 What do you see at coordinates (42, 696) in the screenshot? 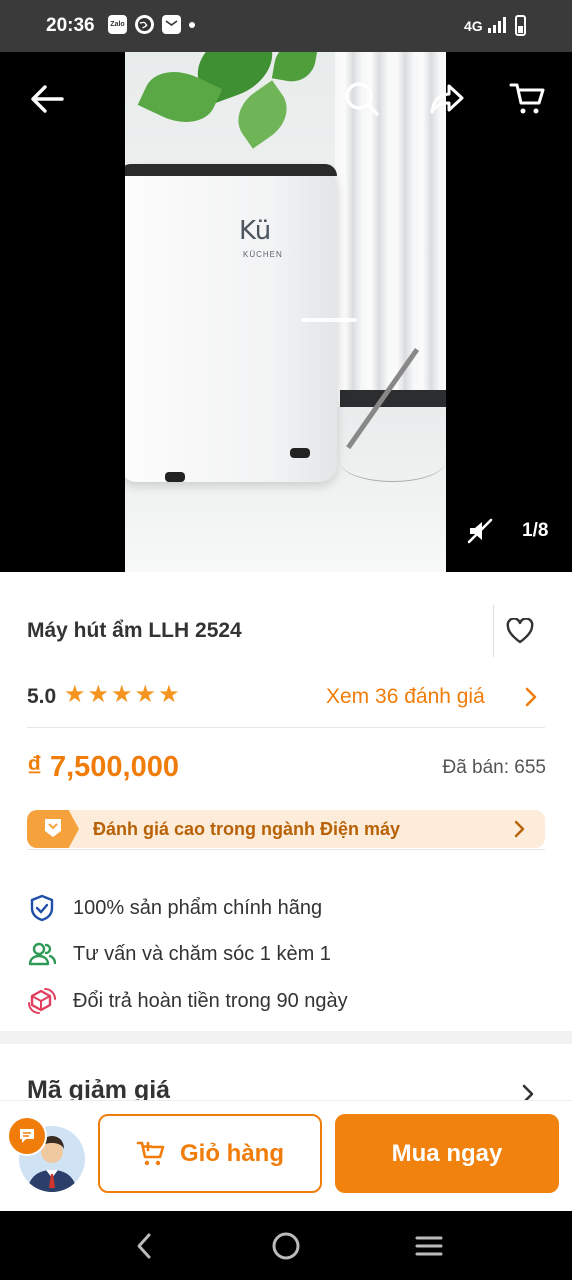
I see `rating-score: 5.0` at bounding box center [42, 696].